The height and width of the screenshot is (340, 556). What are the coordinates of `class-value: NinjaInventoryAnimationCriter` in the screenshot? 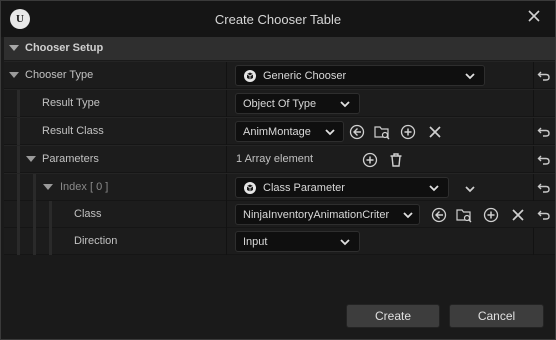 It's located at (316, 215).